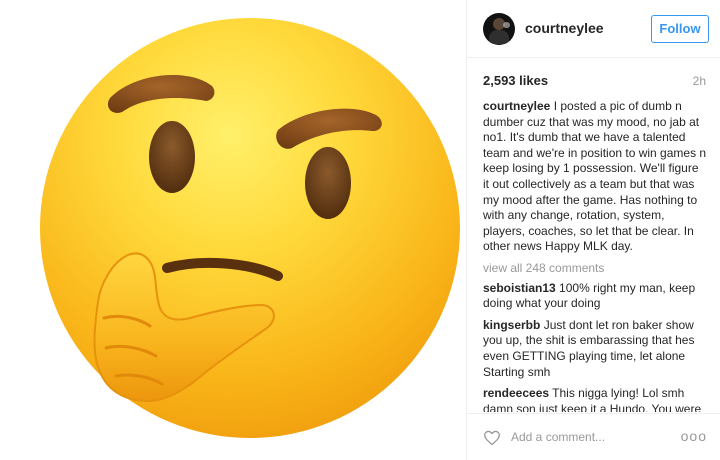  What do you see at coordinates (694, 436) in the screenshot?
I see `more-options-icon: ooo` at bounding box center [694, 436].